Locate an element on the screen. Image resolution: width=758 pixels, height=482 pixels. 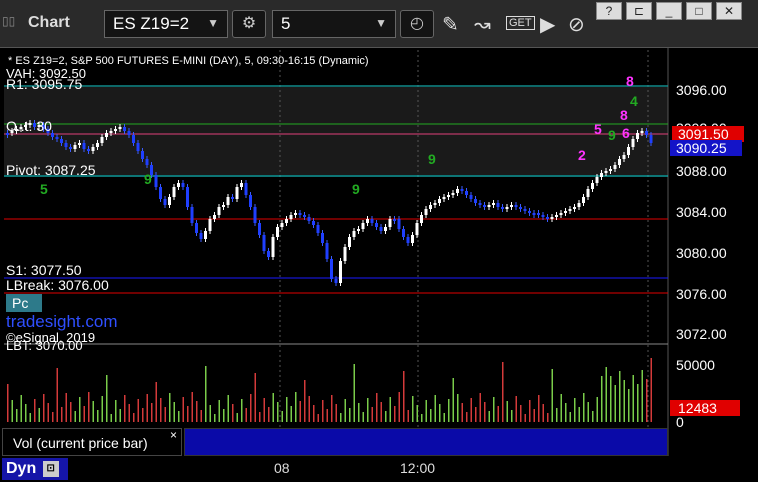
grip-icon: ▯▯ is located at coordinates (8, 21).